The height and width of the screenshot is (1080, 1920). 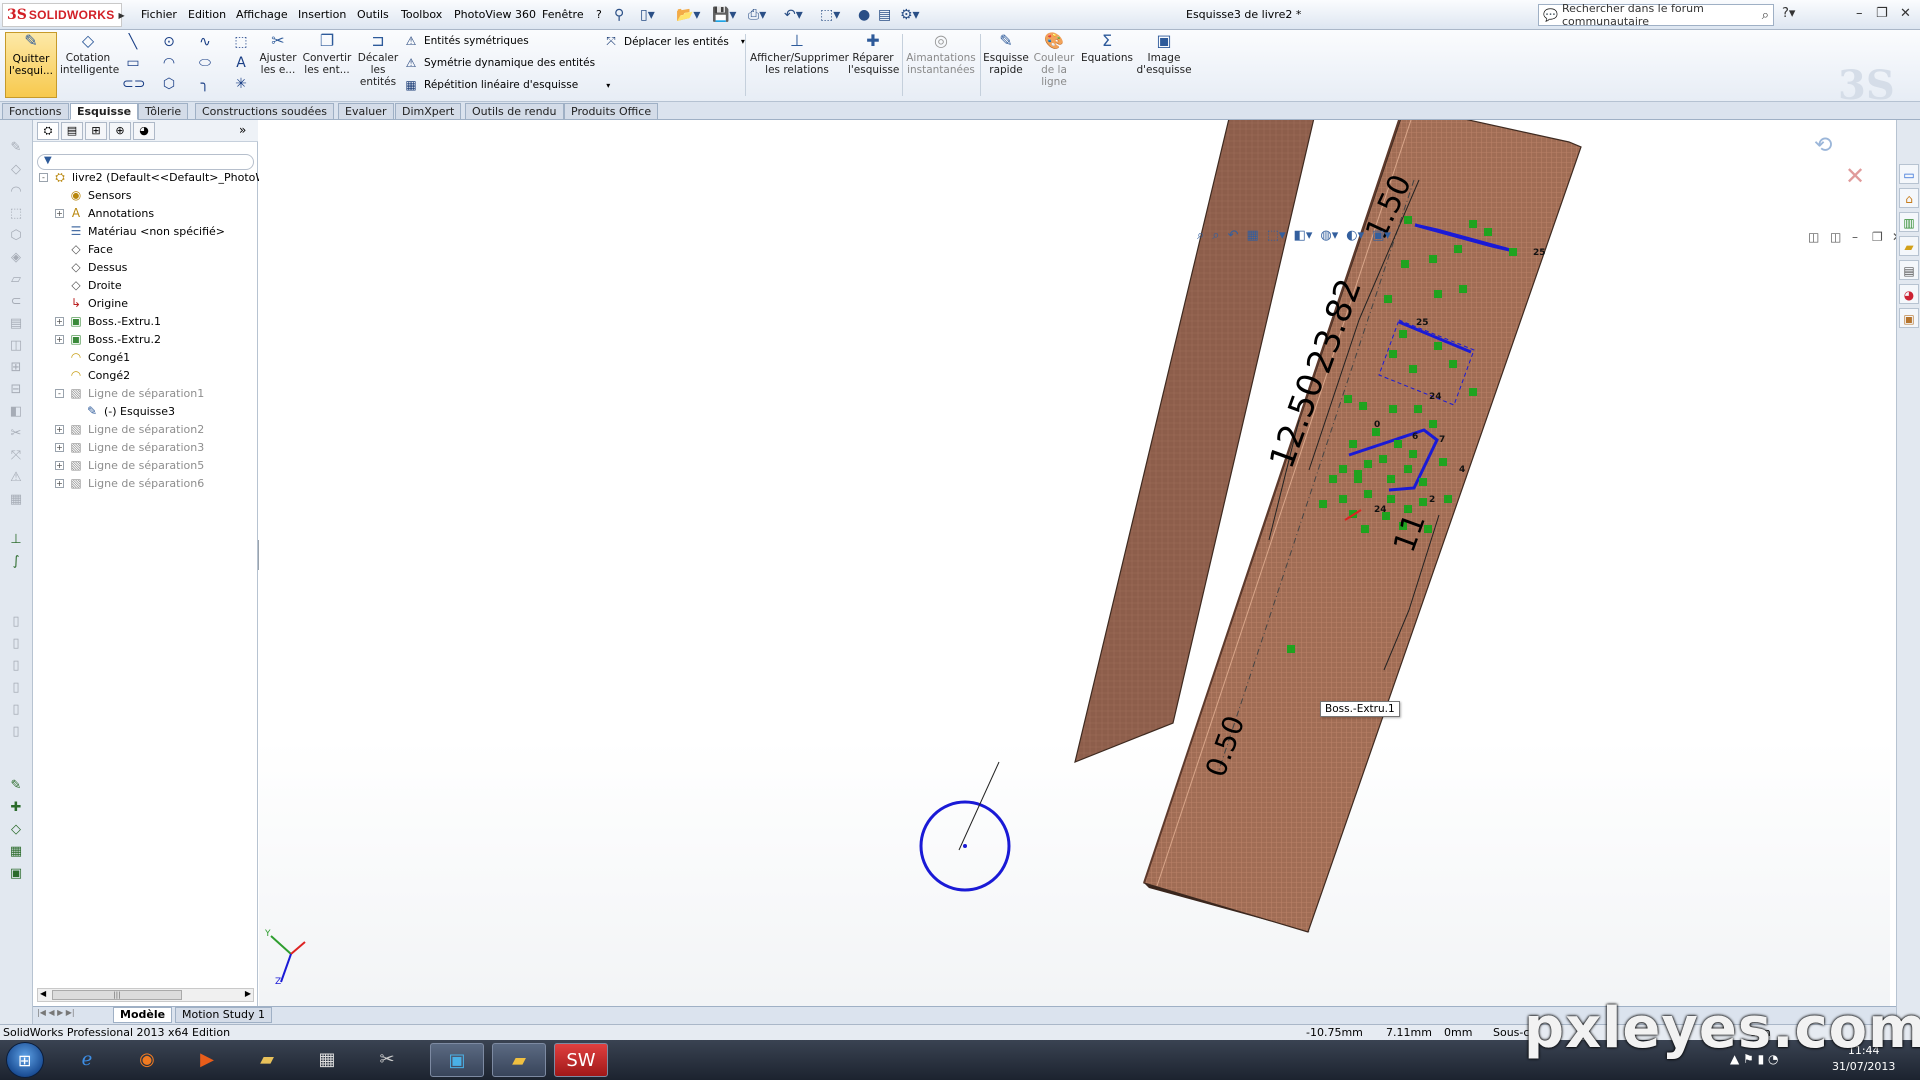 I want to click on file-properties-icon: ▤, so click(x=884, y=15).